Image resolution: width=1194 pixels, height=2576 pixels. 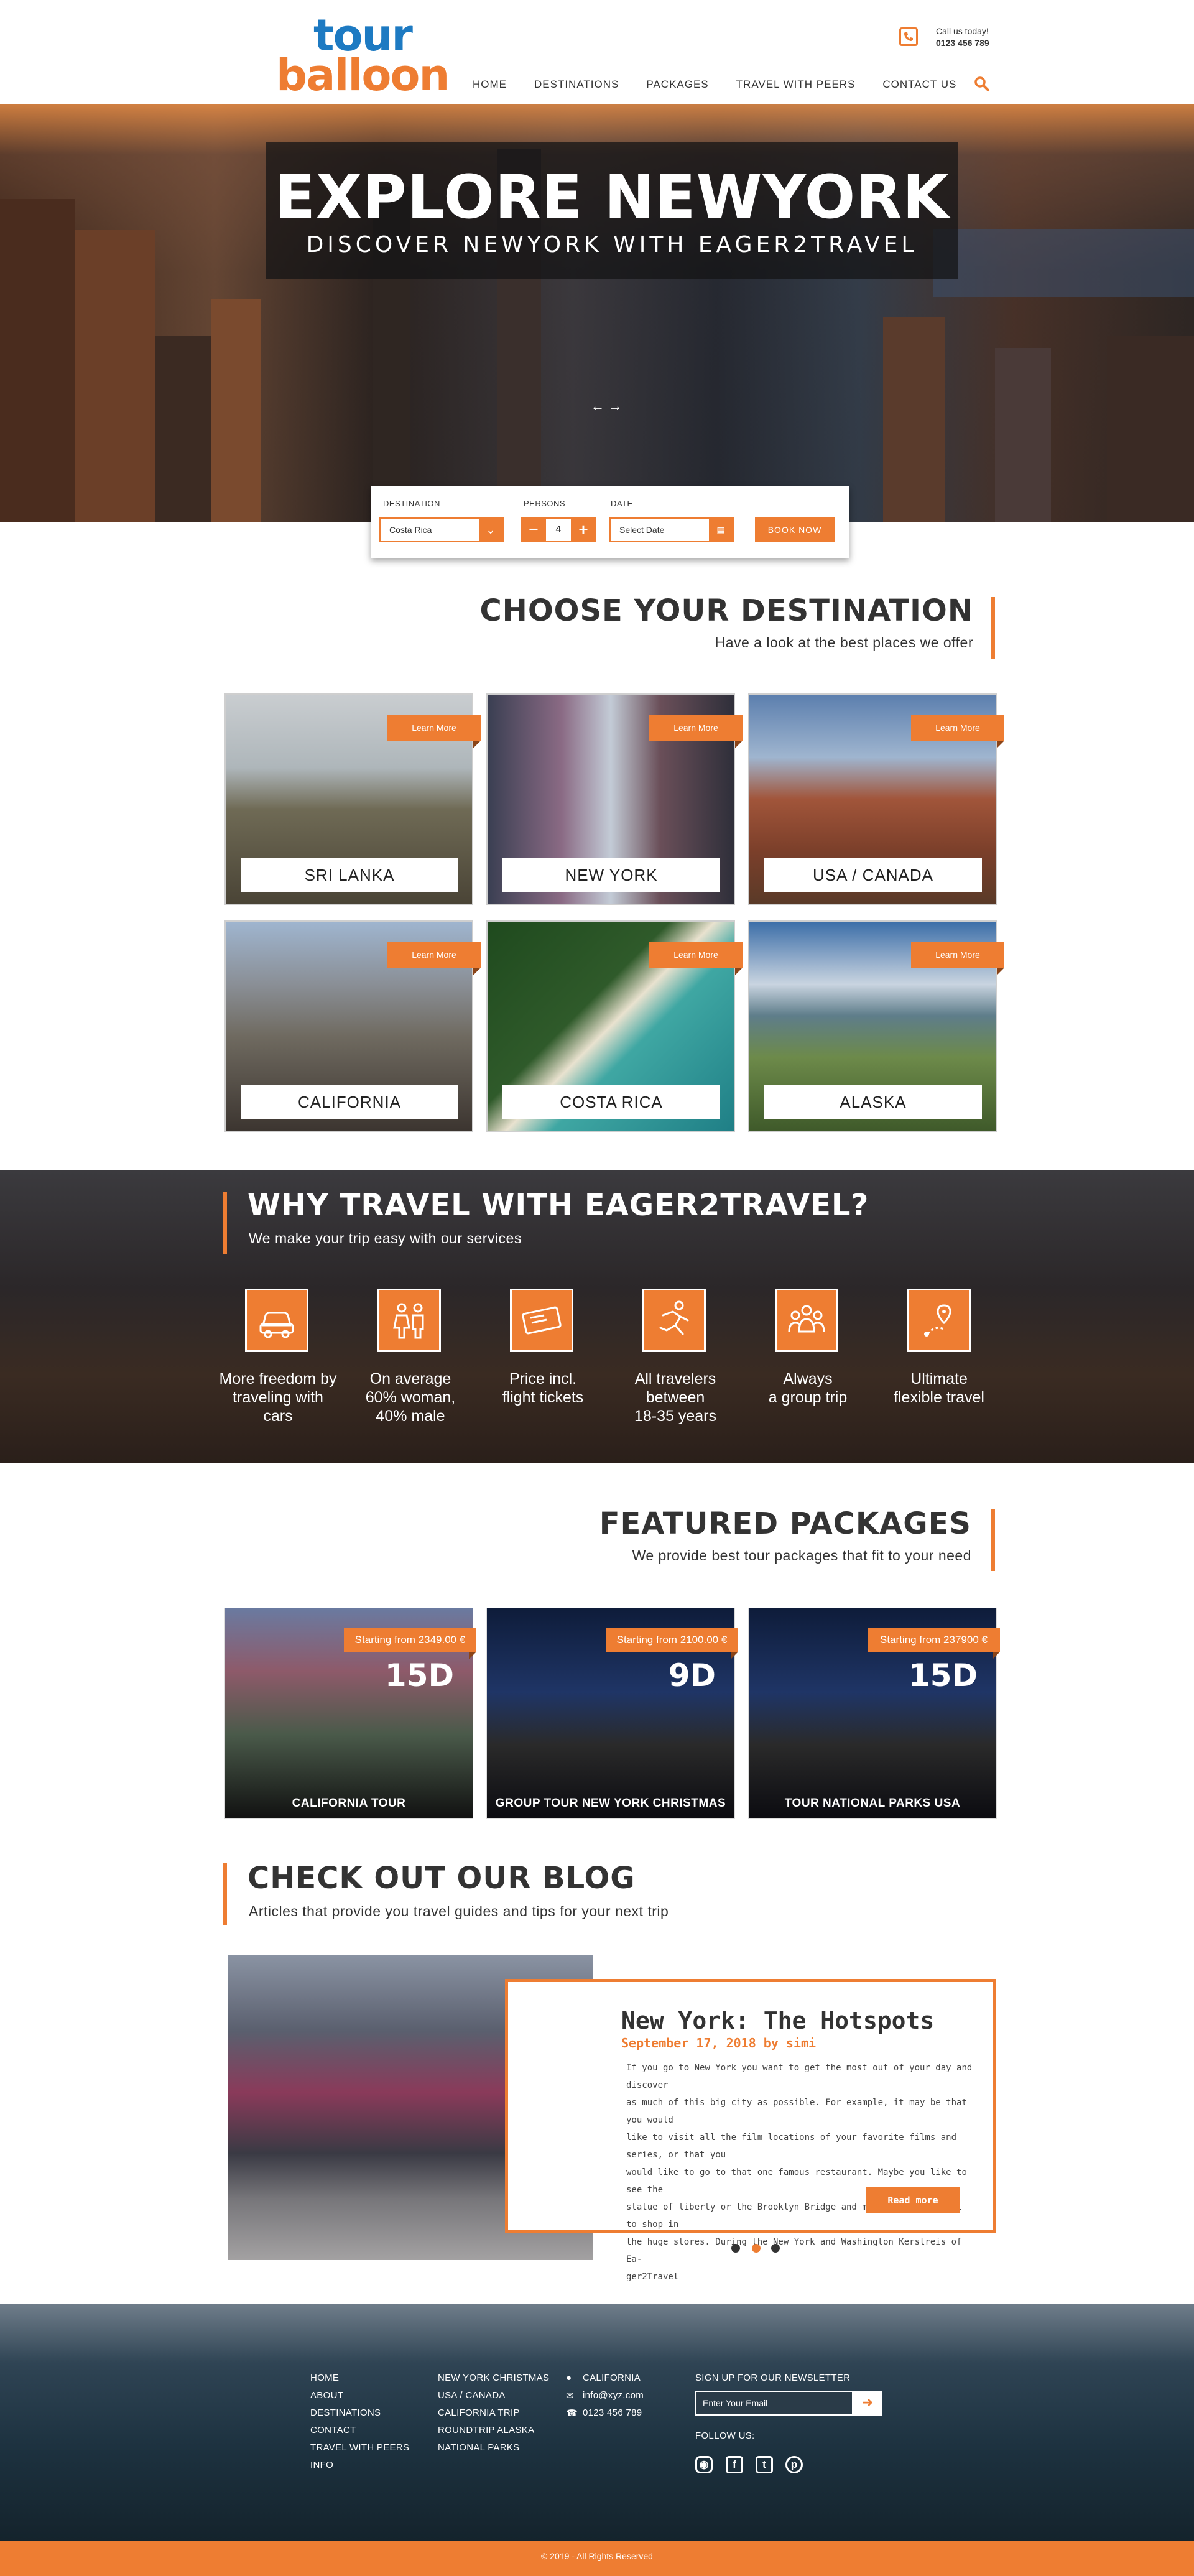 What do you see at coordinates (533, 530) in the screenshot?
I see `decrement-button: −` at bounding box center [533, 530].